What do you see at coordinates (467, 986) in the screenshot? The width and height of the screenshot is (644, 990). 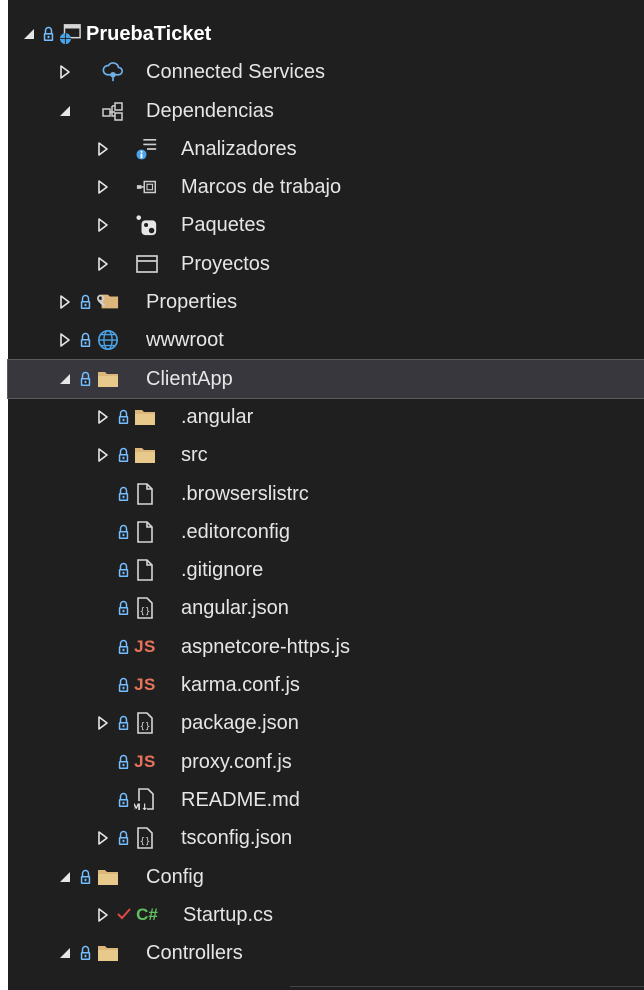 I see `panel-divider` at bounding box center [467, 986].